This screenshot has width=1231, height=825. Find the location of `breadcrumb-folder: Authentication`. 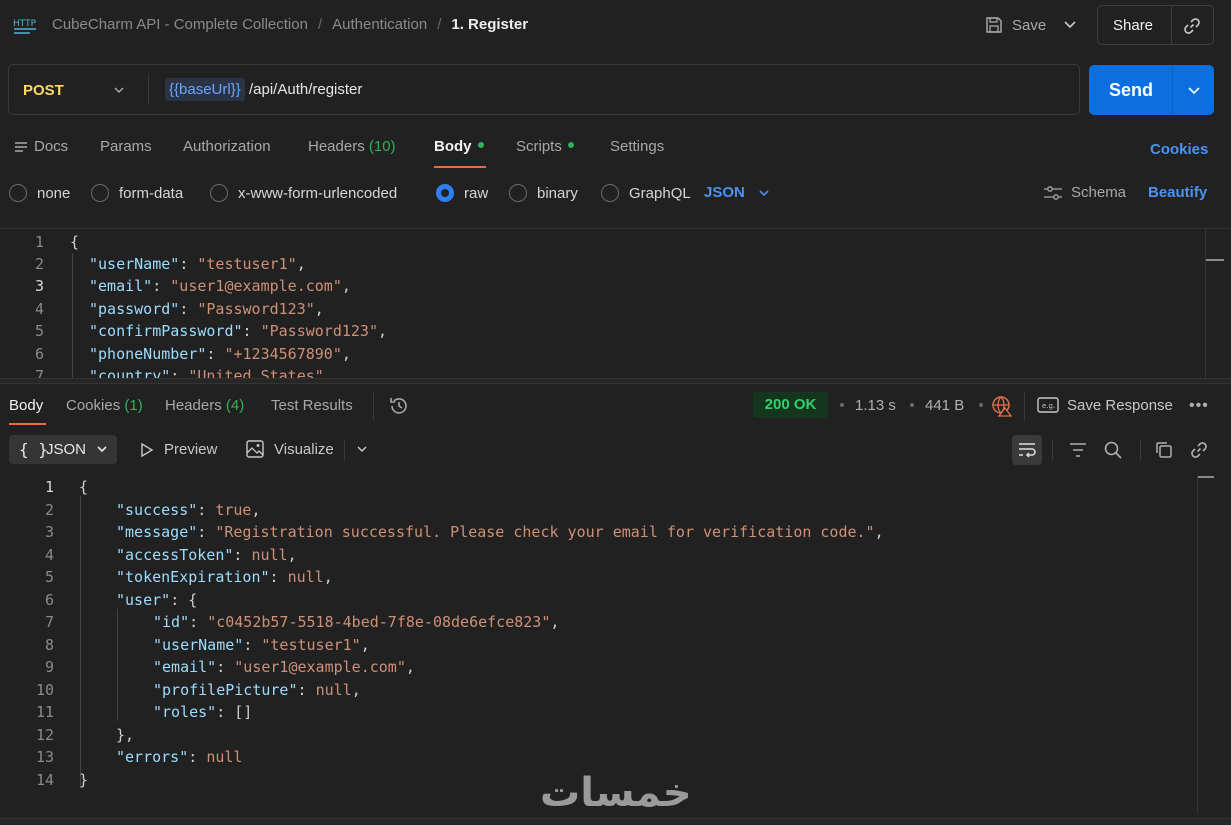

breadcrumb-folder: Authentication is located at coordinates (379, 24).